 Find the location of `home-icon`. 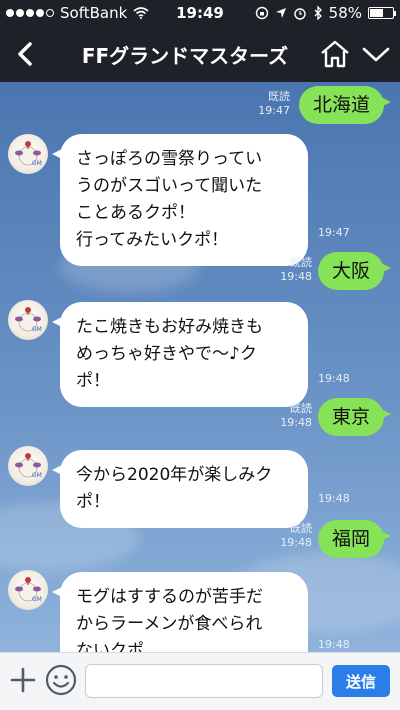

home-icon is located at coordinates (335, 54).